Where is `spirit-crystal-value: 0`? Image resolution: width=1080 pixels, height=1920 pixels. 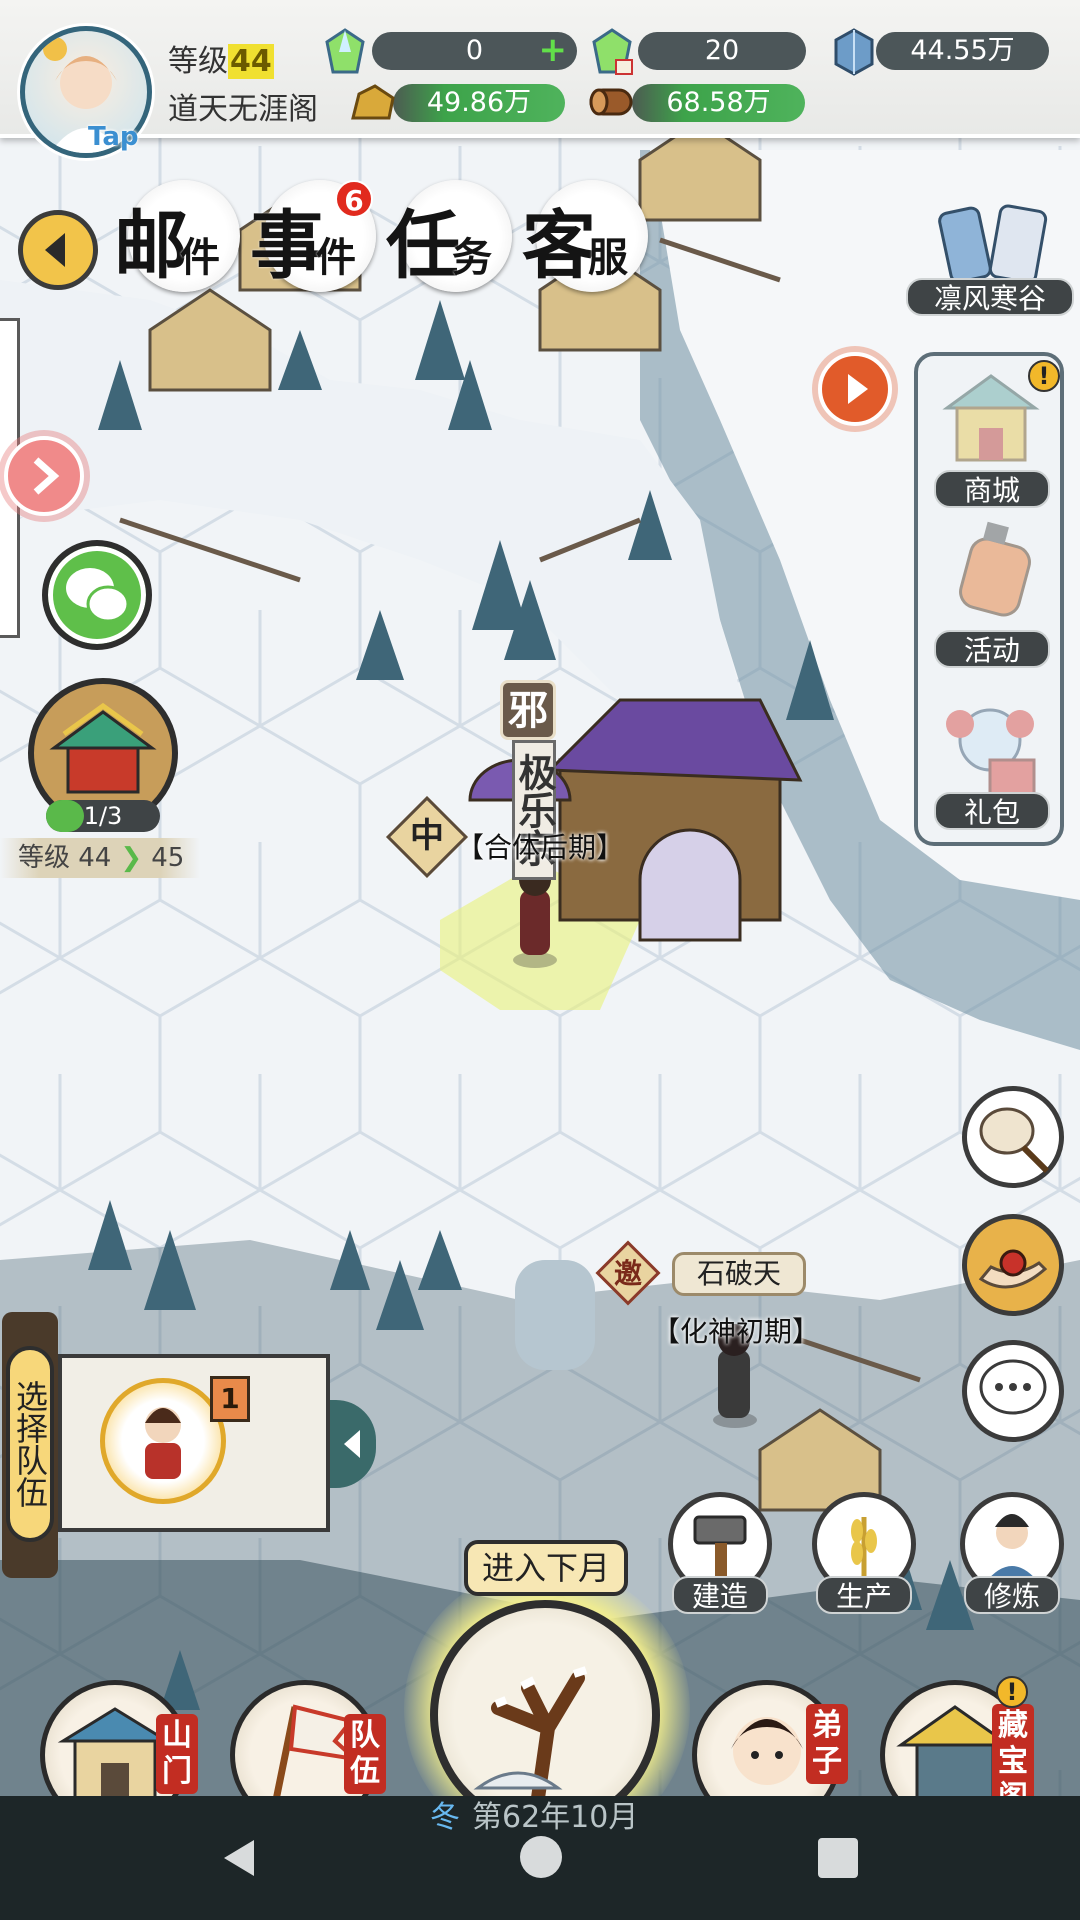
spirit-crystal-value: 0 is located at coordinates (474, 50).